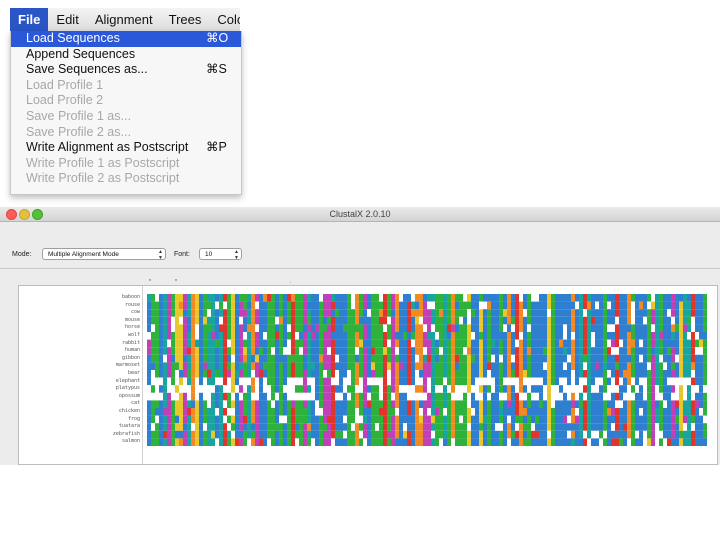 The height and width of the screenshot is (540, 720). What do you see at coordinates (142, 375) in the screenshot?
I see `names-separator` at bounding box center [142, 375].